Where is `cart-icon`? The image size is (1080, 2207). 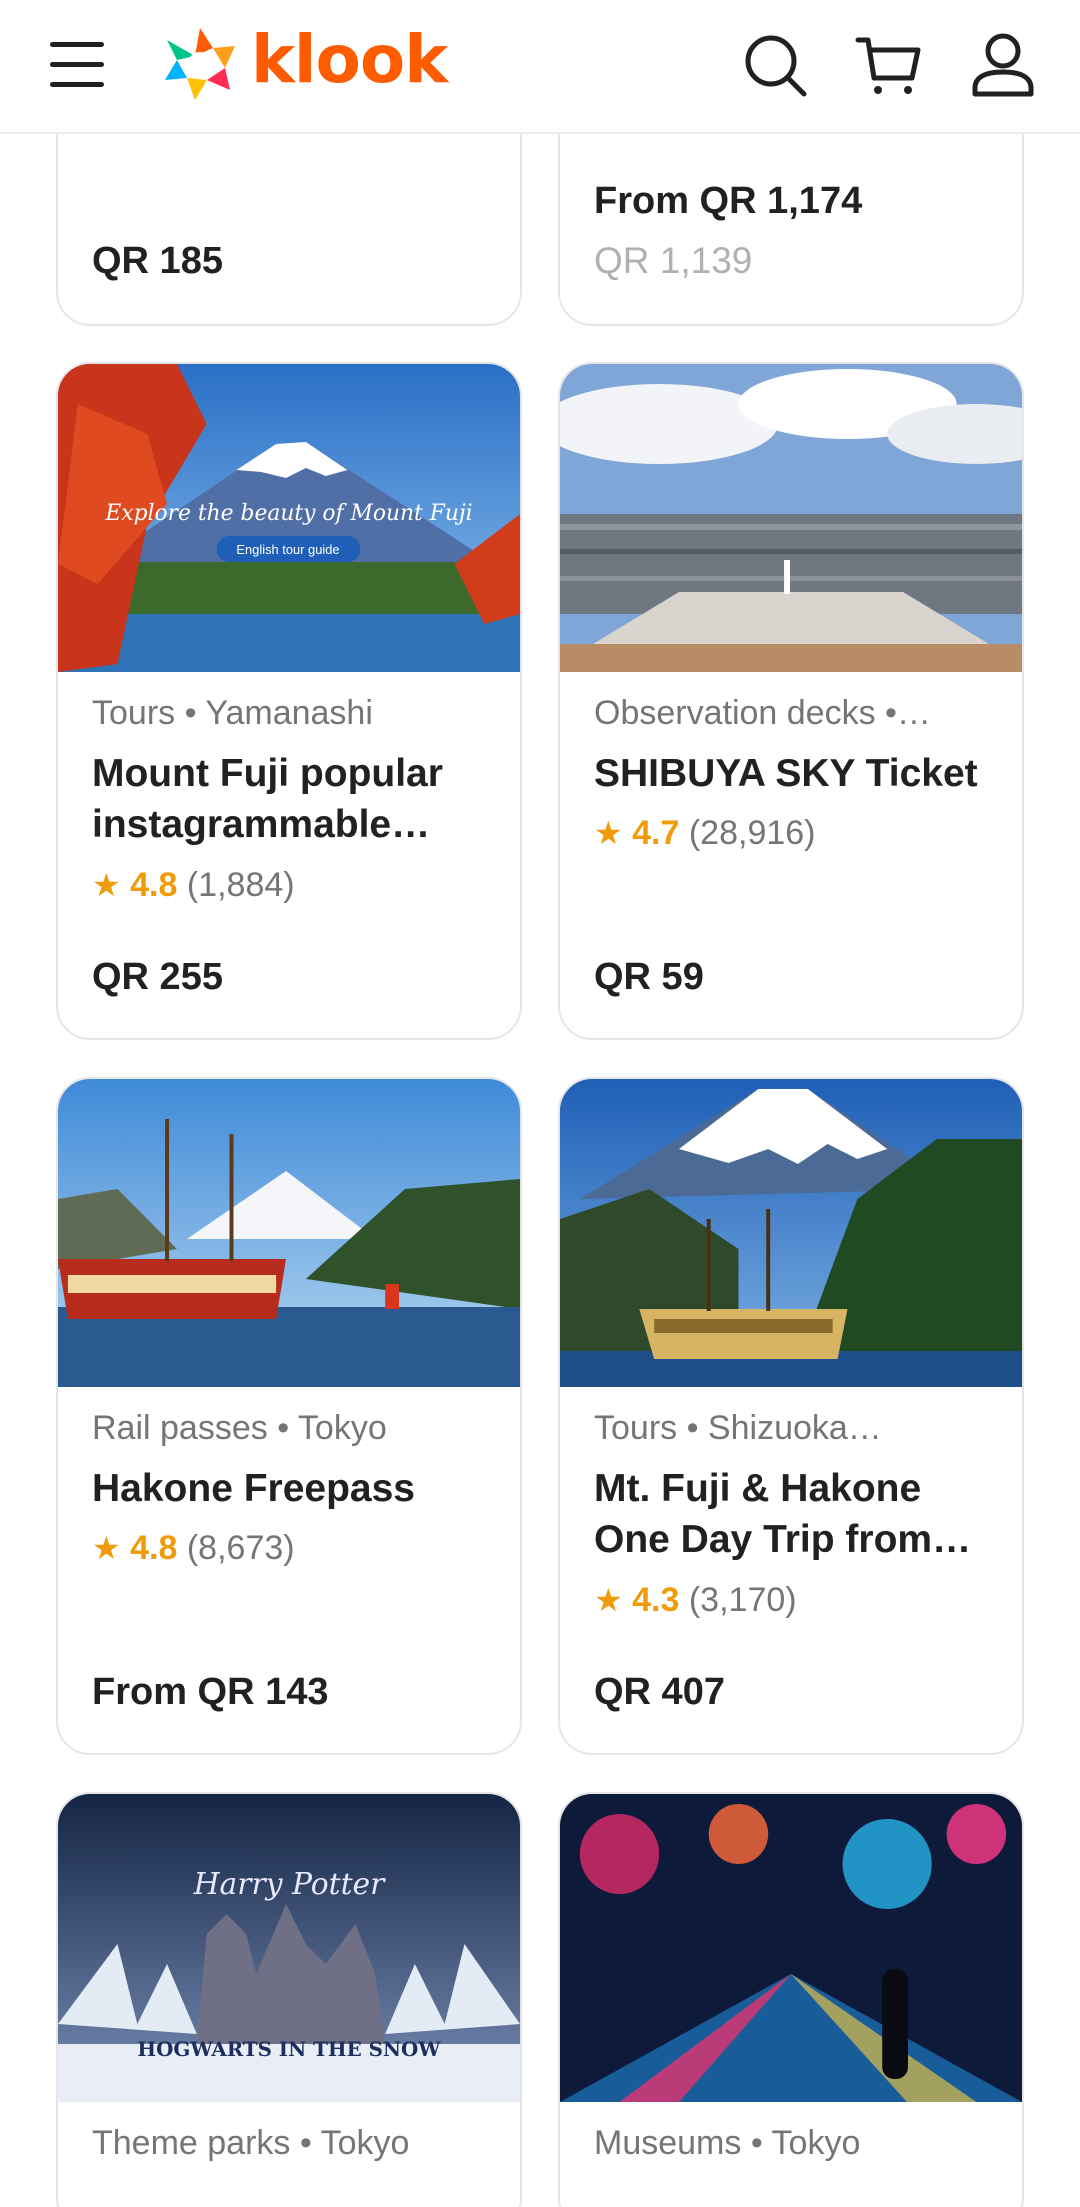 cart-icon is located at coordinates (889, 65).